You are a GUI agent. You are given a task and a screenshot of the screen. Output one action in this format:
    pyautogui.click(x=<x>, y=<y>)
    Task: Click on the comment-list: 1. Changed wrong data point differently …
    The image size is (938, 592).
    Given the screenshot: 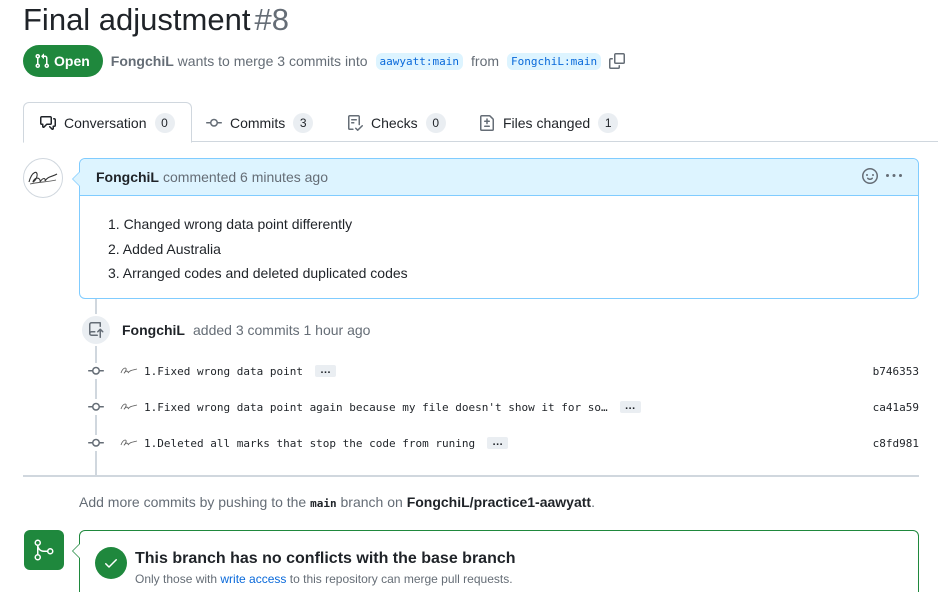 What is the action you would take?
    pyautogui.click(x=505, y=249)
    